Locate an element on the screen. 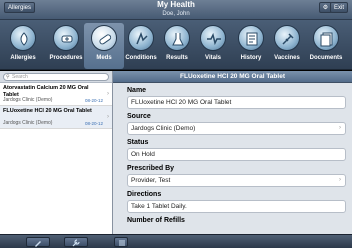 Image resolution: width=352 pixels, height=248 pixels. category-conditions: Conditions is located at coordinates (141, 46).